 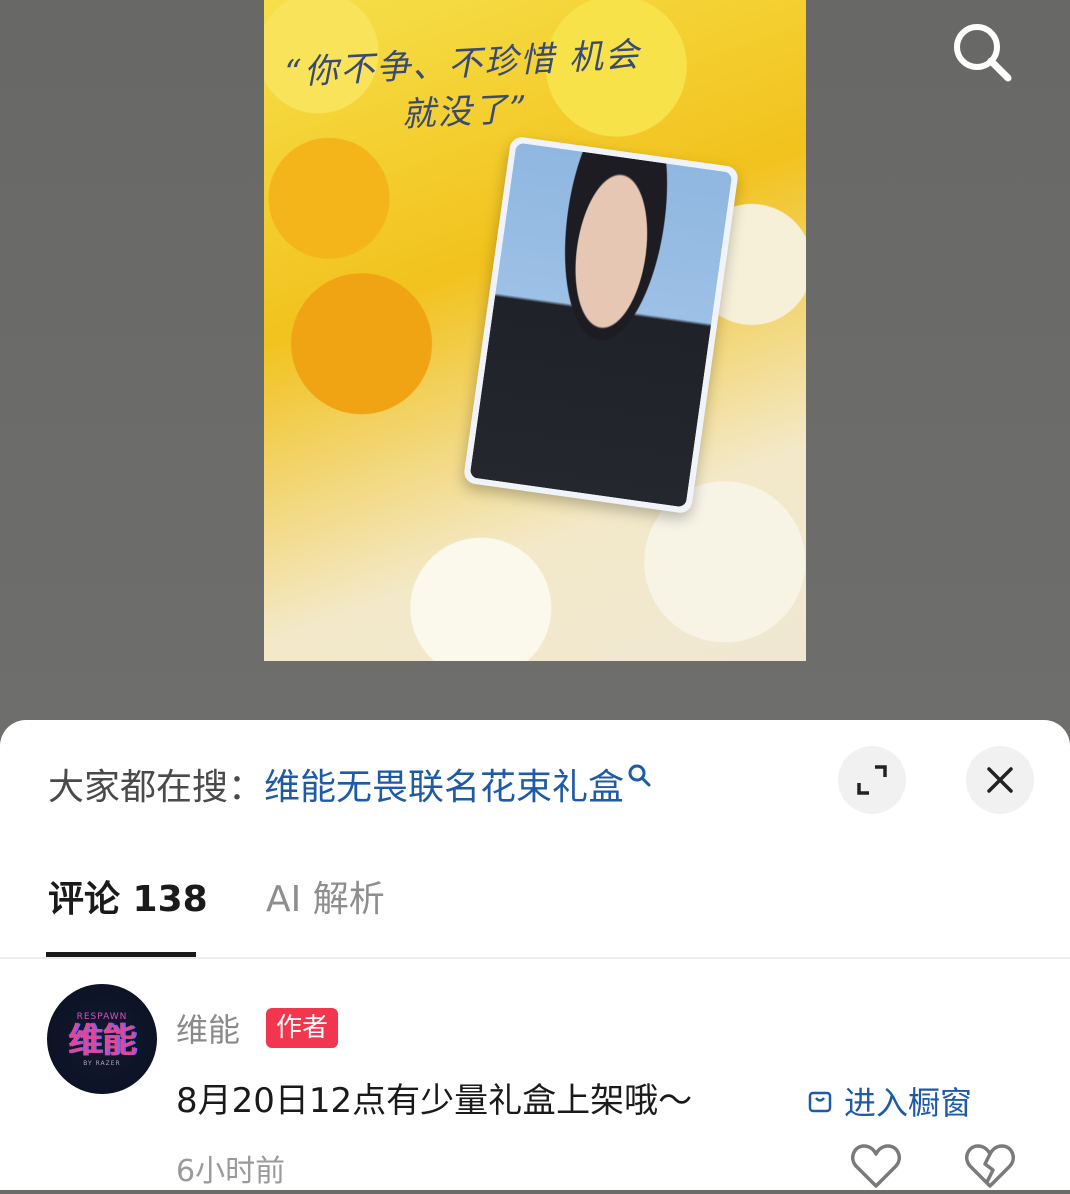 I want to click on store-link: 进入橱窗, so click(x=889, y=1101).